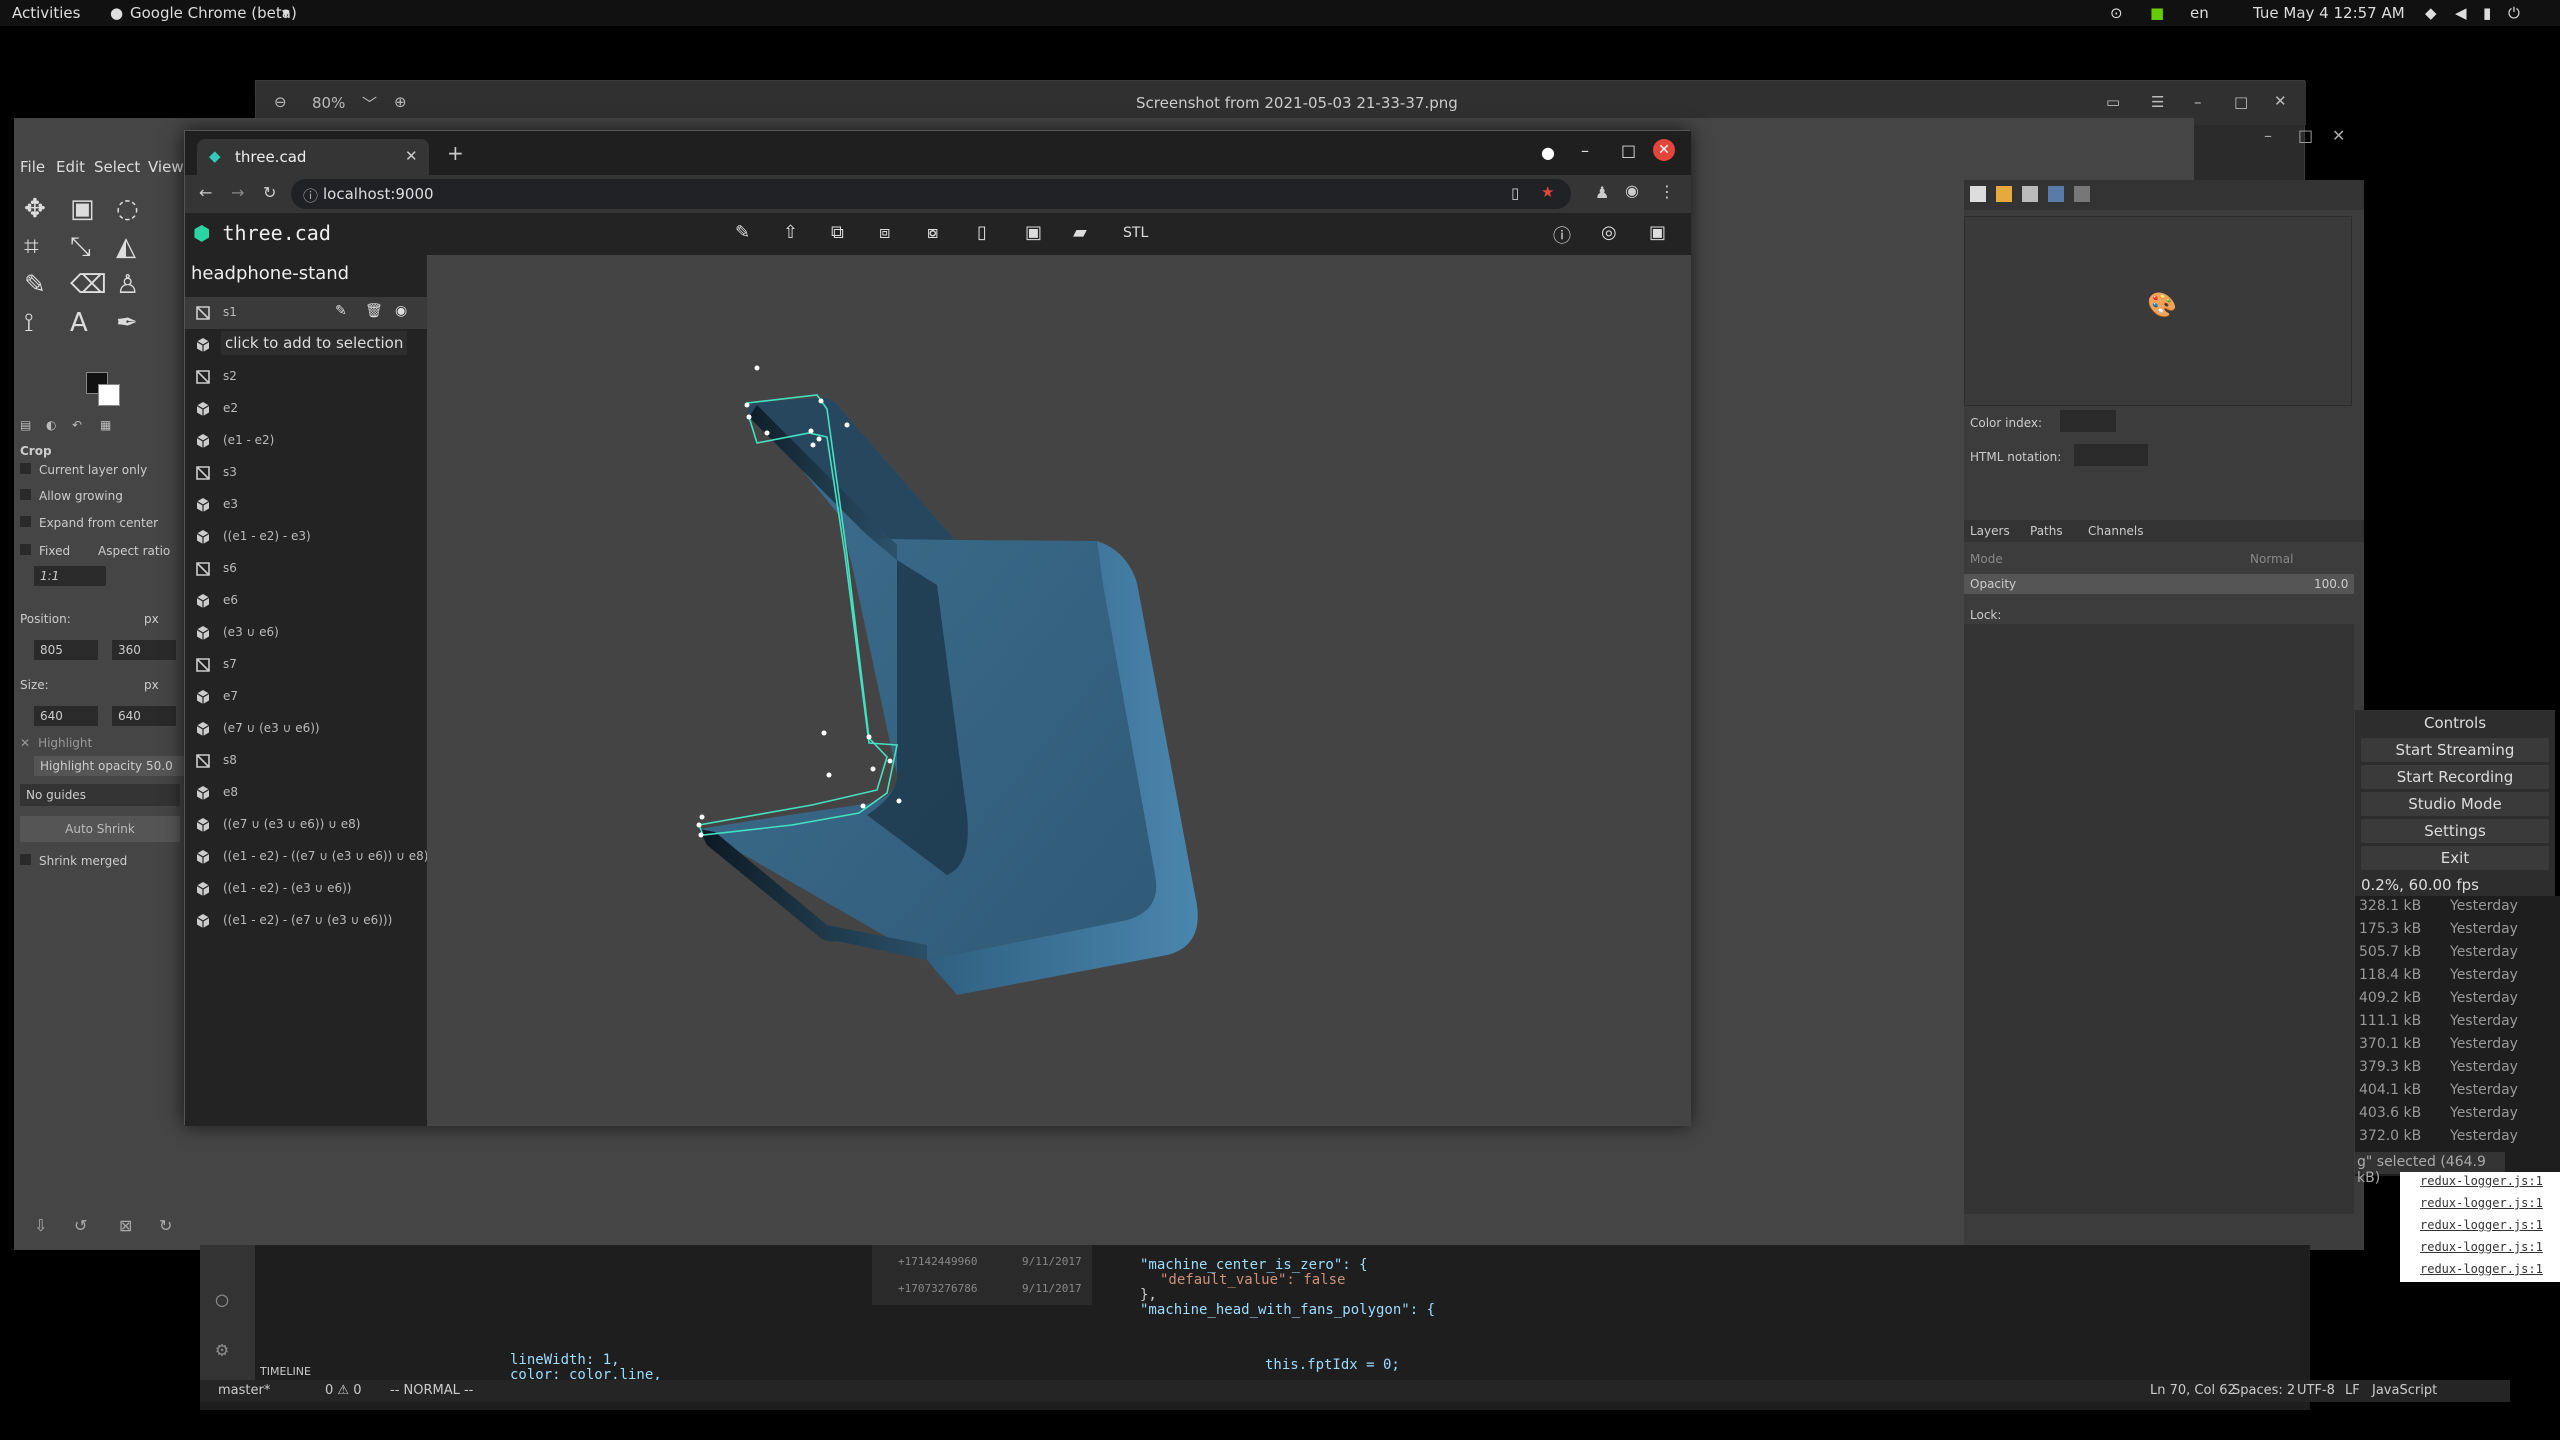 This screenshot has width=2560, height=1440. What do you see at coordinates (306, 825) in the screenshot?
I see `tree-item-solid: ((e7 ∪ (e3 ∪ e6)) ∪ e8)` at bounding box center [306, 825].